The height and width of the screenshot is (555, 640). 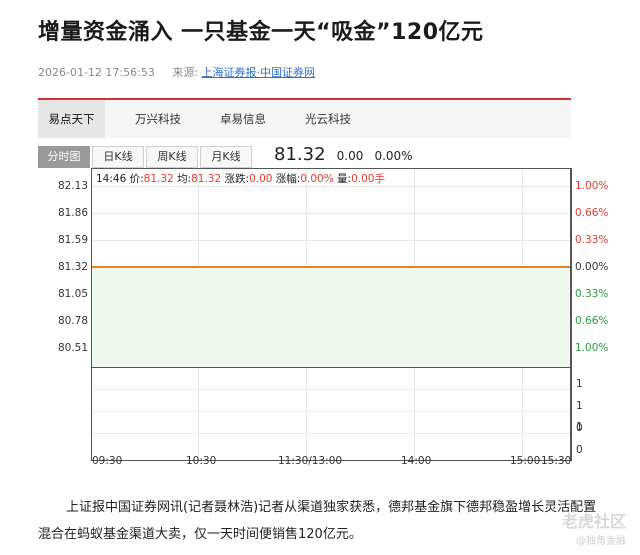 I want to click on vol-tick-0: 1, so click(x=579, y=384).